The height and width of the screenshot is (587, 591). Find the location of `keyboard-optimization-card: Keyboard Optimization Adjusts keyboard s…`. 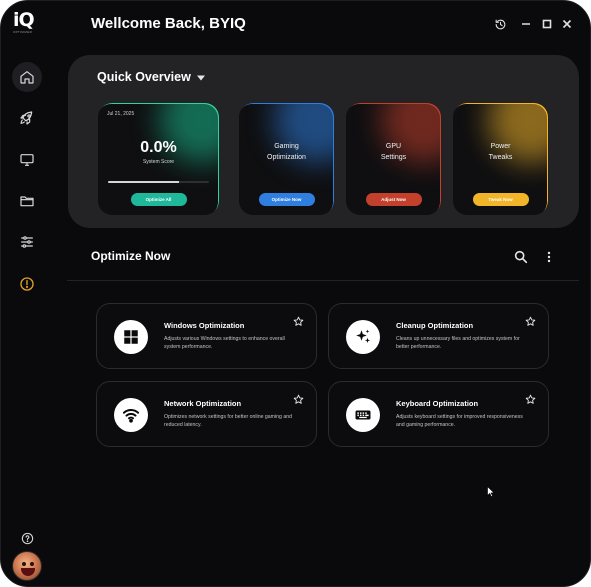

keyboard-optimization-card: Keyboard Optimization Adjusts keyboard s… is located at coordinates (438, 414).